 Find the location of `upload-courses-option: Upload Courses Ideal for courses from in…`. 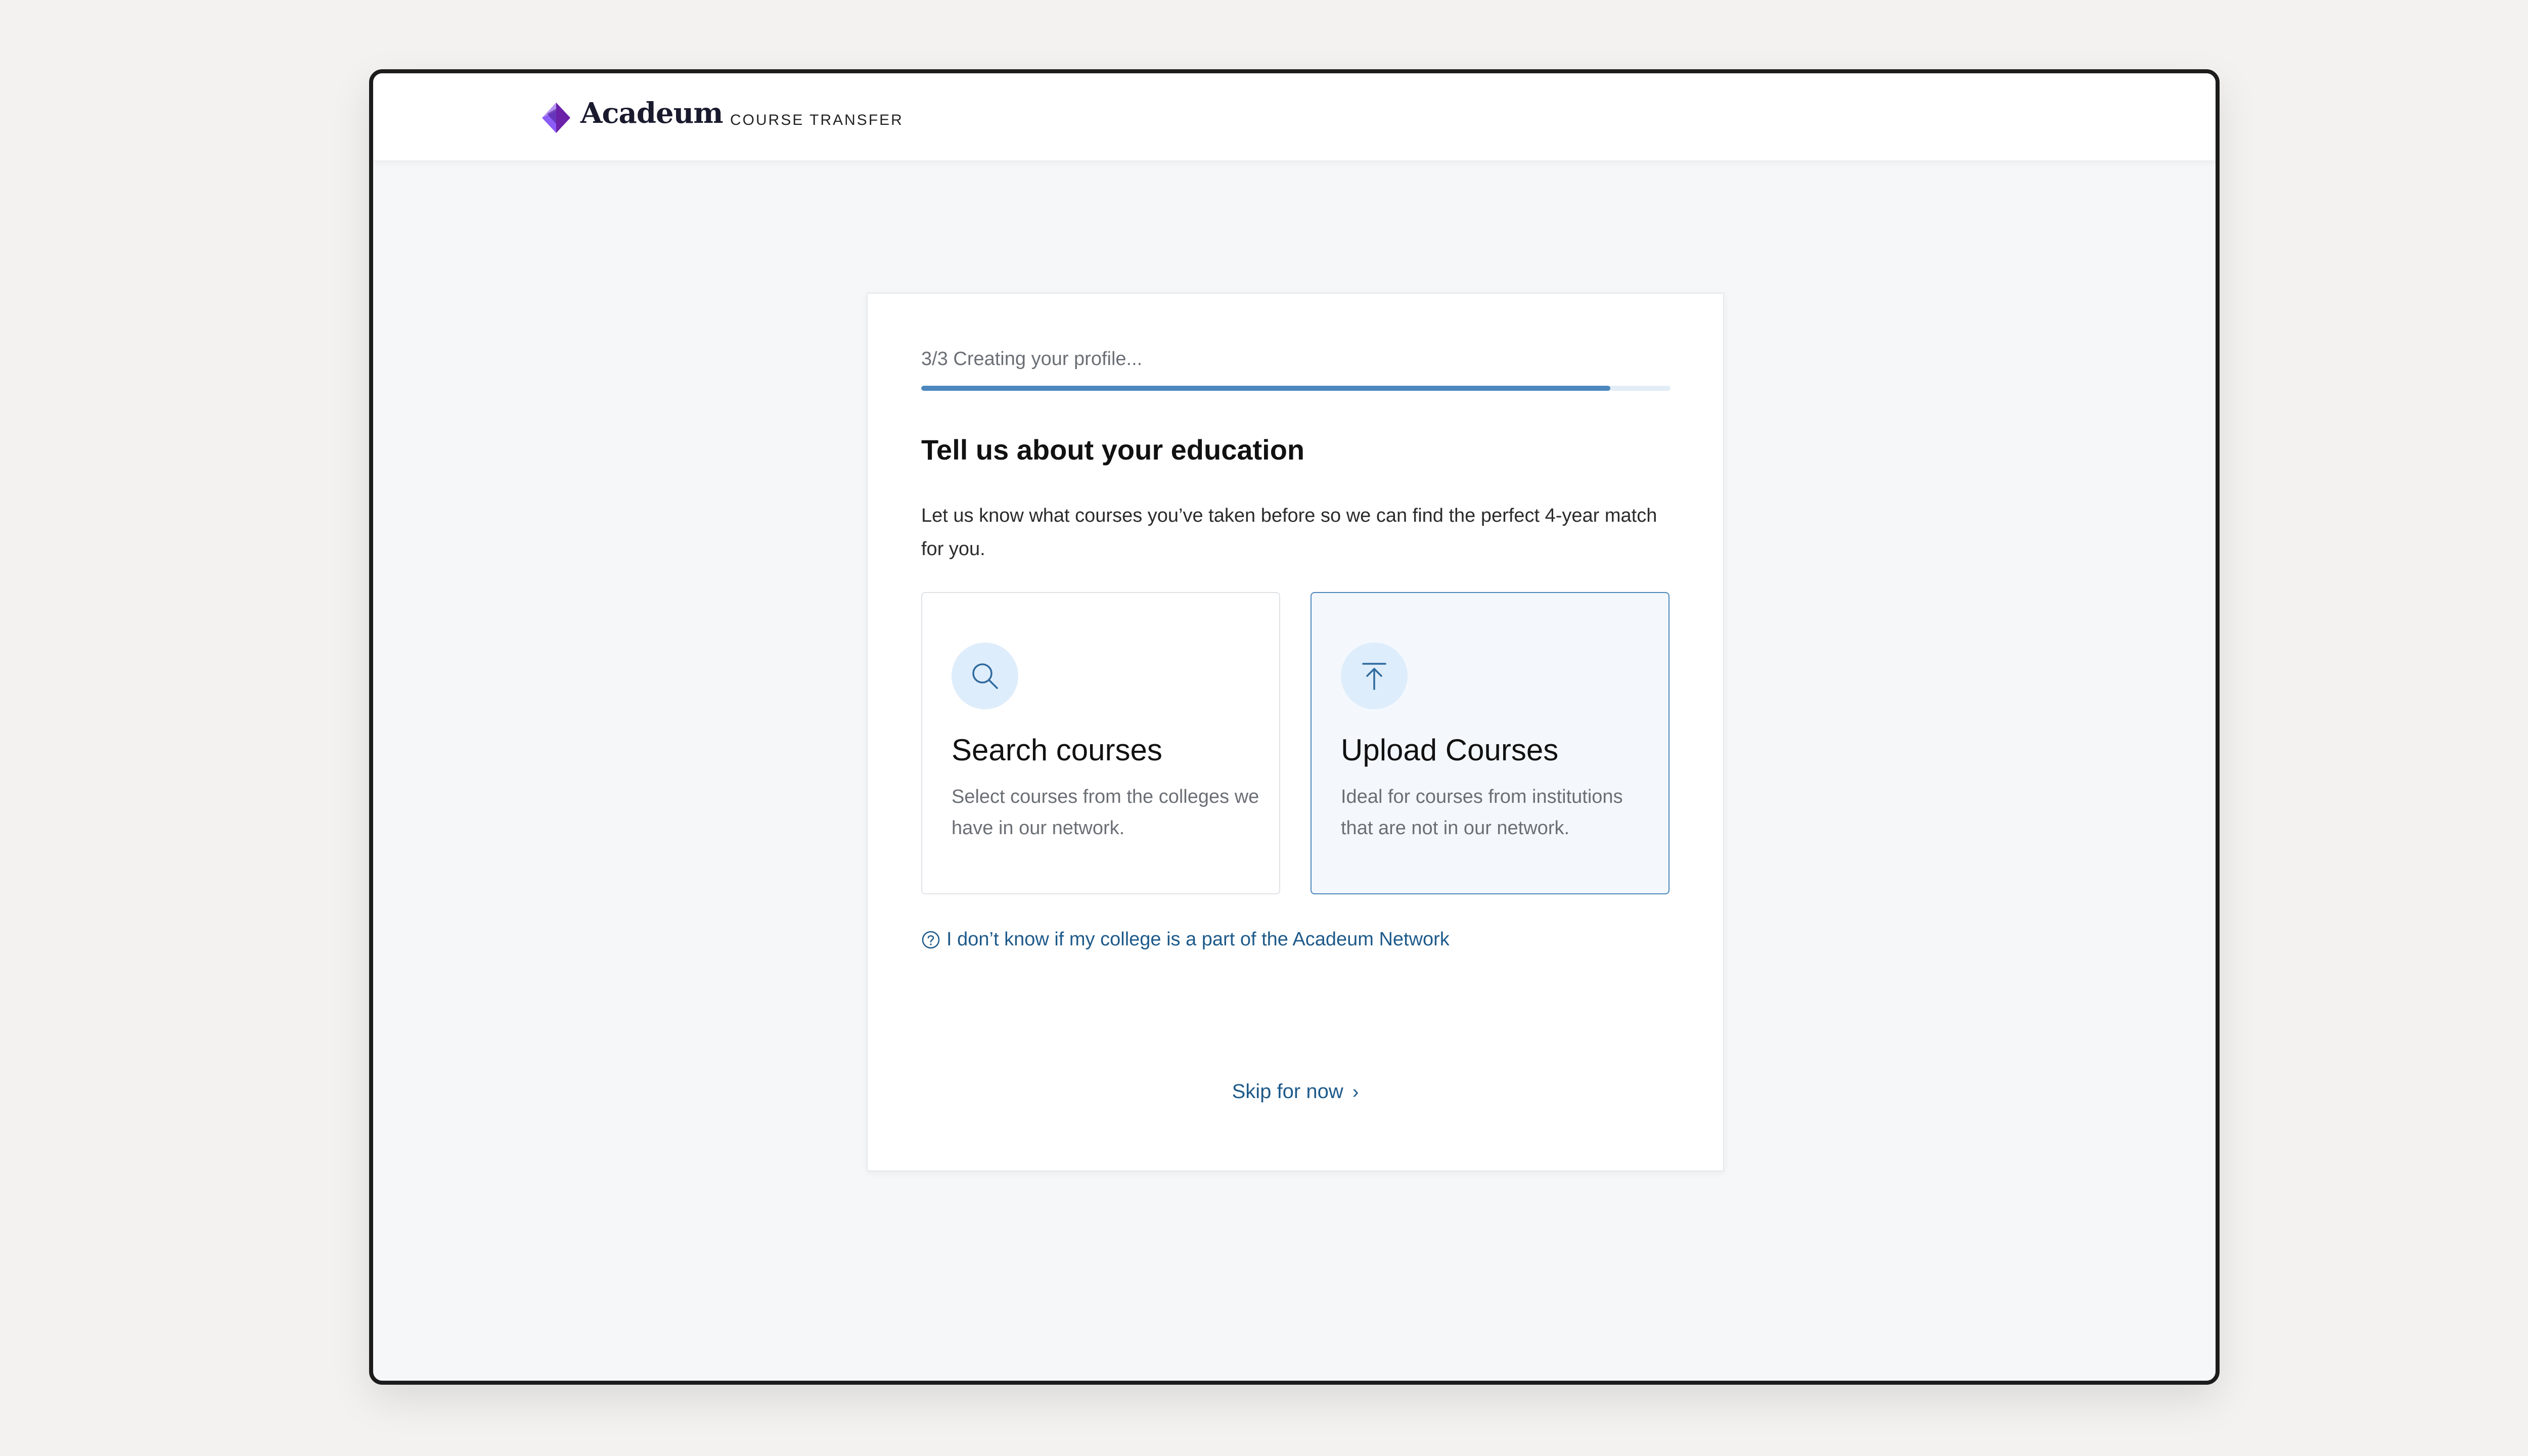

upload-courses-option: Upload Courses Ideal for courses from in… is located at coordinates (1490, 743).